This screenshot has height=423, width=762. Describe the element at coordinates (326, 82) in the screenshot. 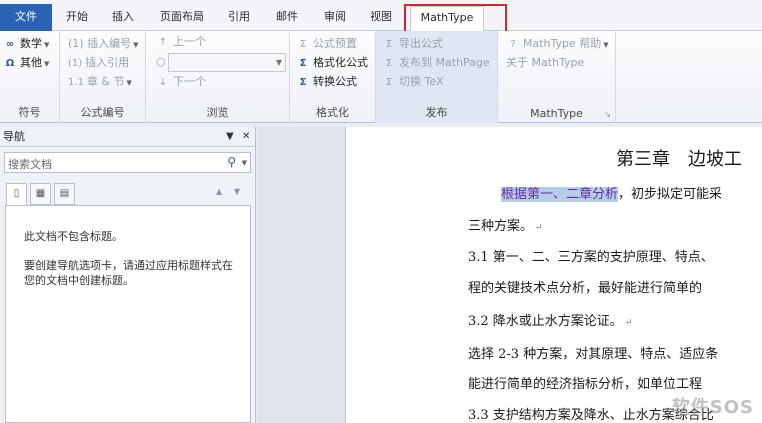

I see `convert-equations-button: Σ 转换公式` at that location.